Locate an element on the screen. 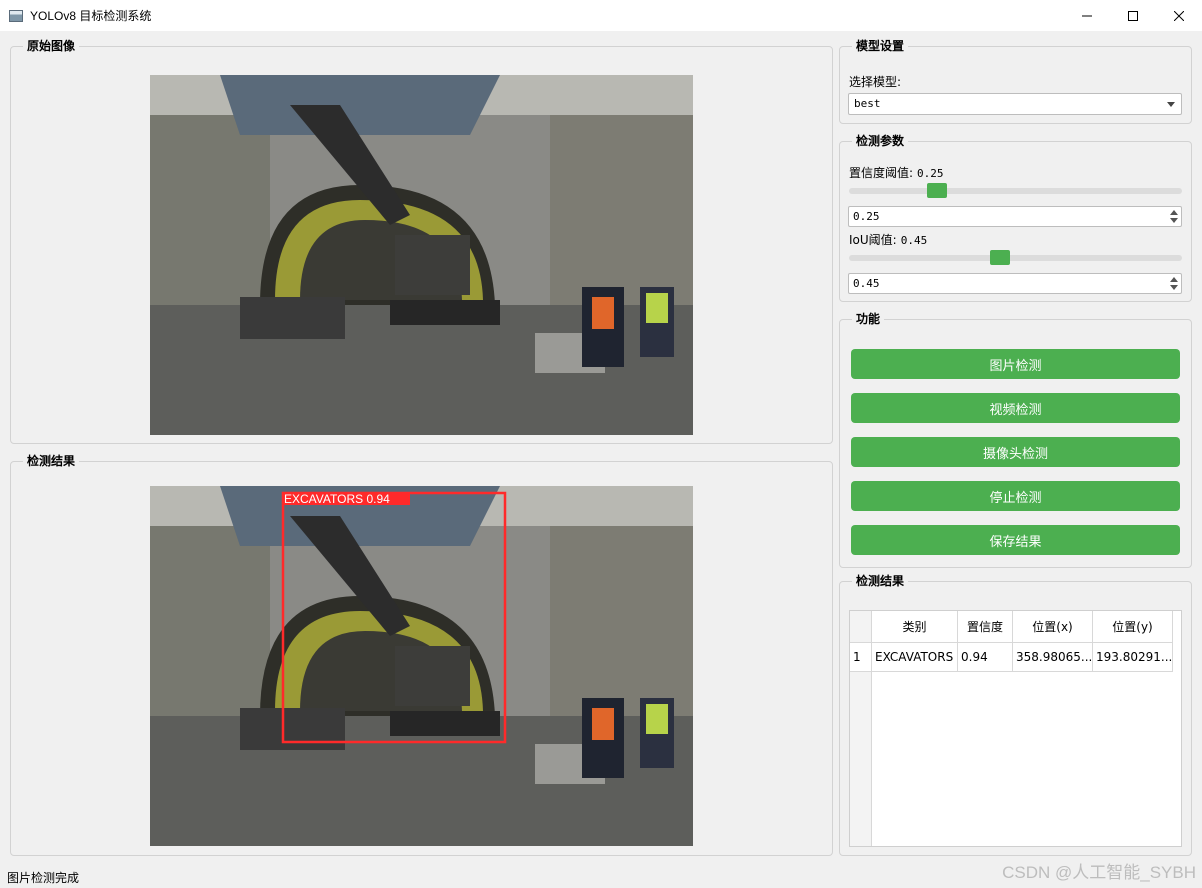 The width and height of the screenshot is (1202, 888). maximize-button is located at coordinates (1133, 15).